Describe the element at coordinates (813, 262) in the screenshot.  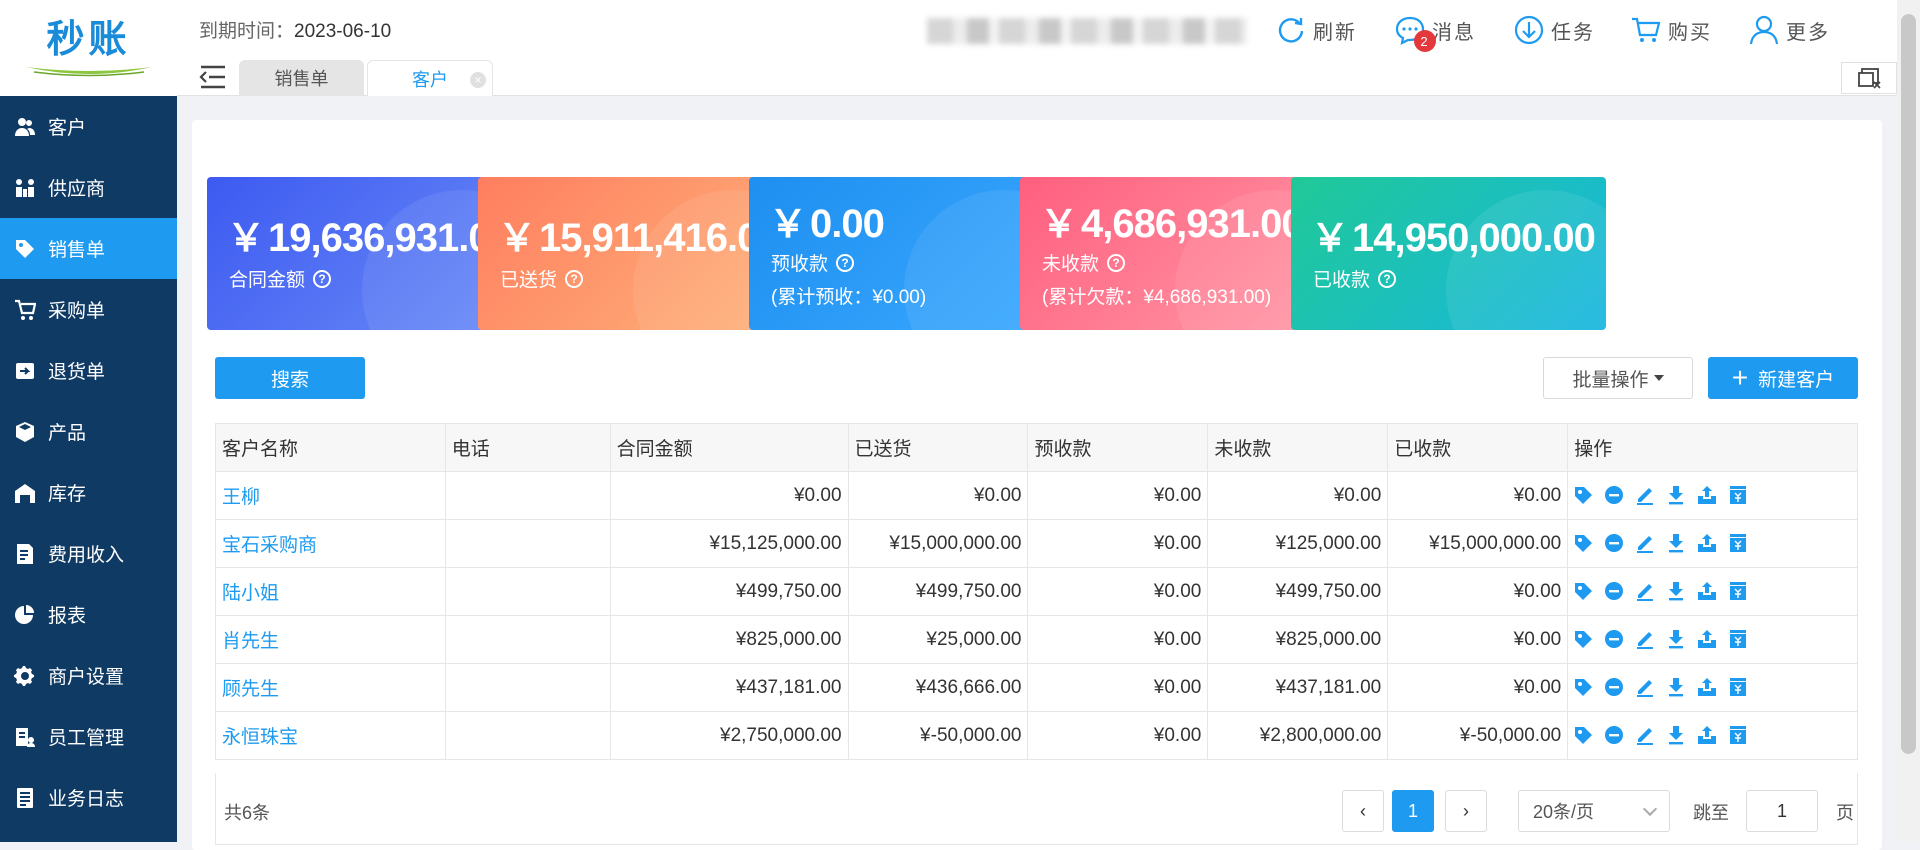
I see `stat-label: 预收款?` at that location.